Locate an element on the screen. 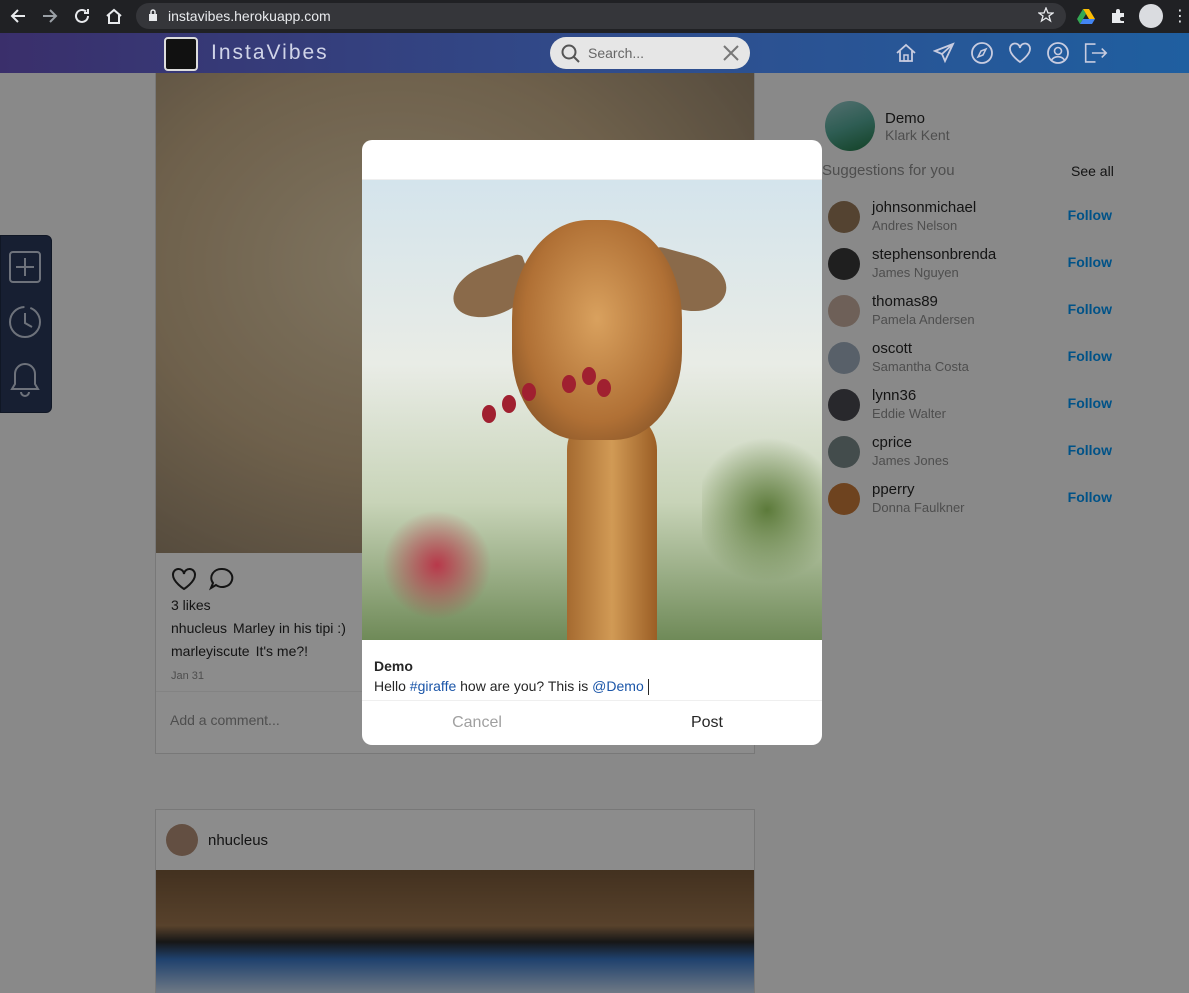  clear-search-icon is located at coordinates (731, 54).